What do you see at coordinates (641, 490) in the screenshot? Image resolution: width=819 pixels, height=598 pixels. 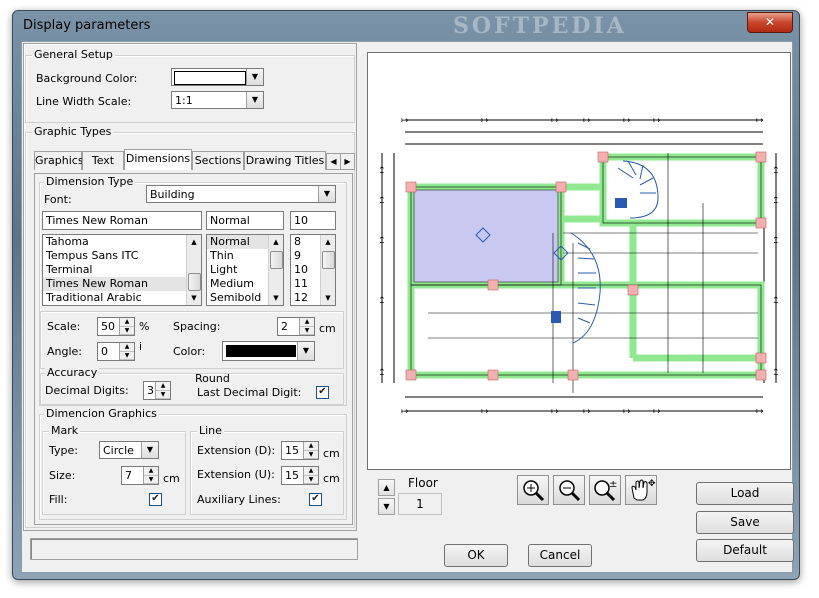 I see `pan-button: ✥` at bounding box center [641, 490].